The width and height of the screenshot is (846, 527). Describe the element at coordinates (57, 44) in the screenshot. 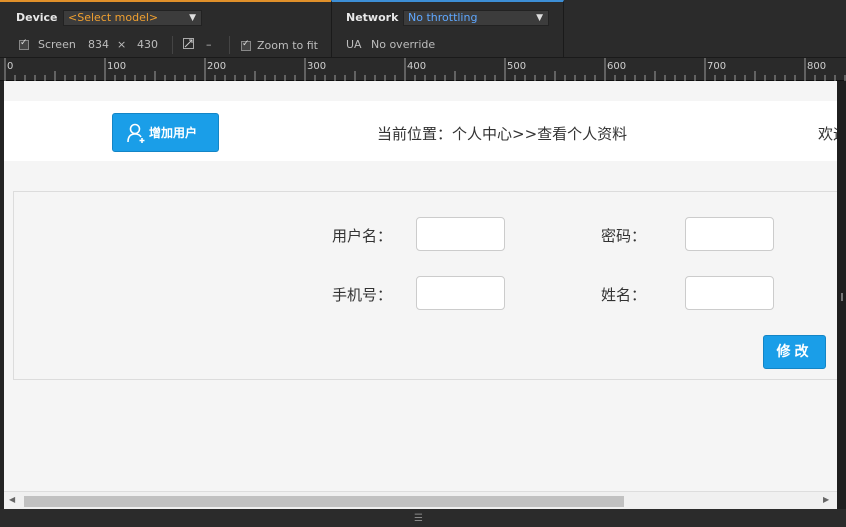

I see `screen-label: Screen` at that location.